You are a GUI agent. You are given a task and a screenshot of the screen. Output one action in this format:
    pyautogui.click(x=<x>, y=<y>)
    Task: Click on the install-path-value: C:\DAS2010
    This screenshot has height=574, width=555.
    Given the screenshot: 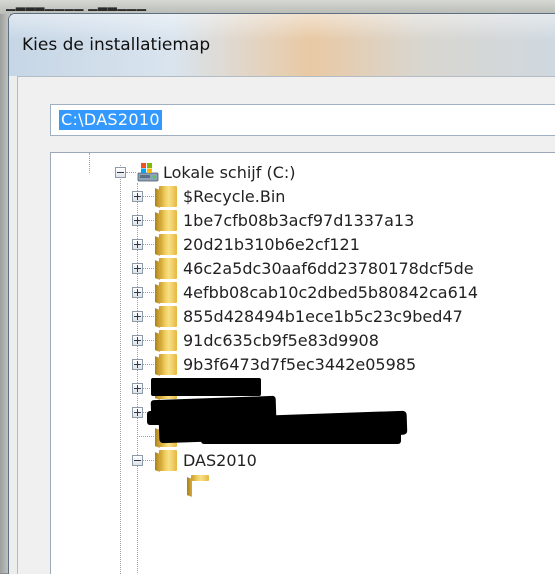 What is the action you would take?
    pyautogui.click(x=110, y=120)
    